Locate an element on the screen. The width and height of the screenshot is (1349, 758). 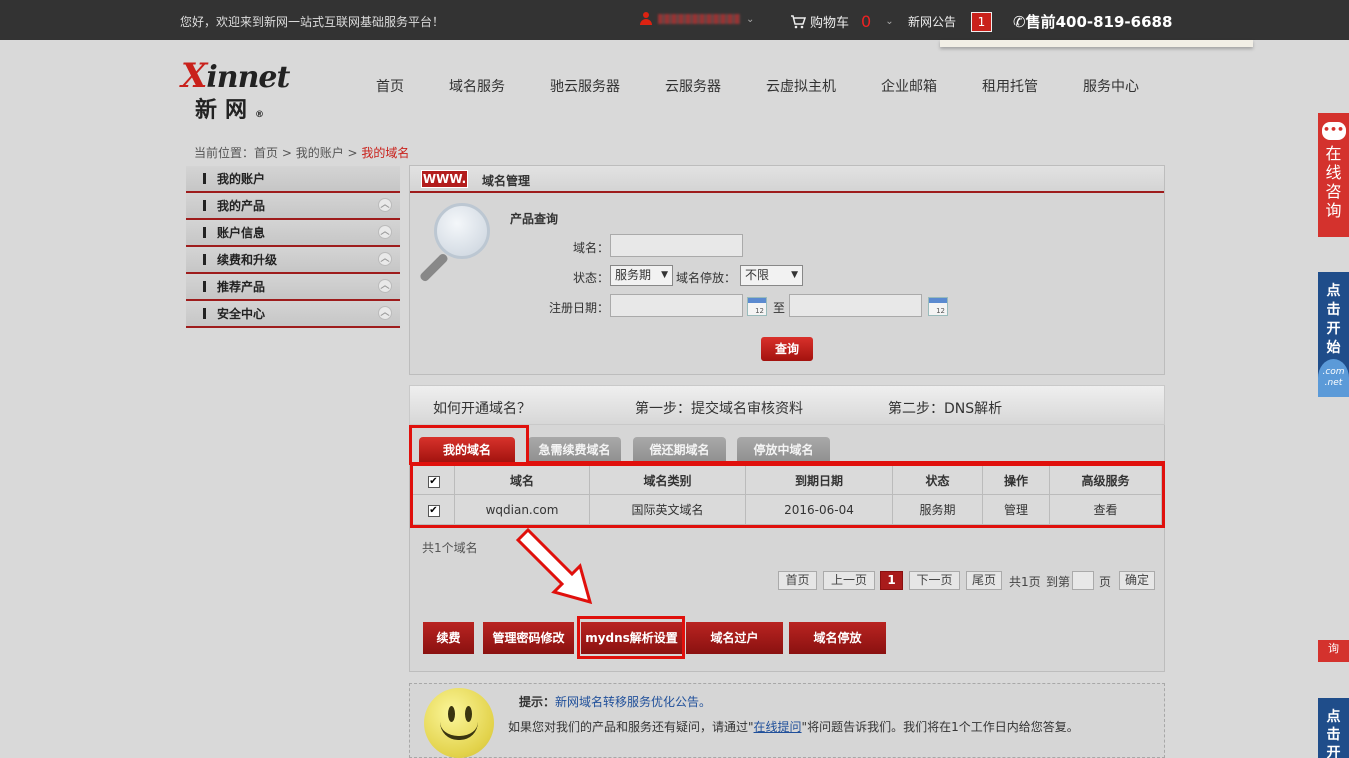
date-to-label: 至 is located at coordinates (779, 308).